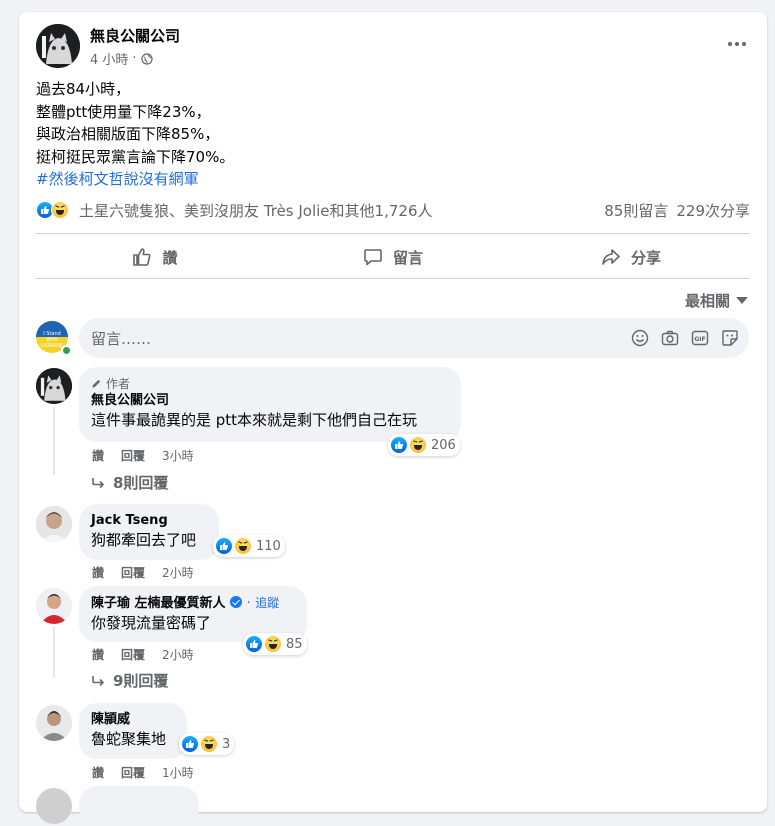 The width and height of the screenshot is (775, 826). What do you see at coordinates (139, 806) in the screenshot?
I see `comment-bubble` at bounding box center [139, 806].